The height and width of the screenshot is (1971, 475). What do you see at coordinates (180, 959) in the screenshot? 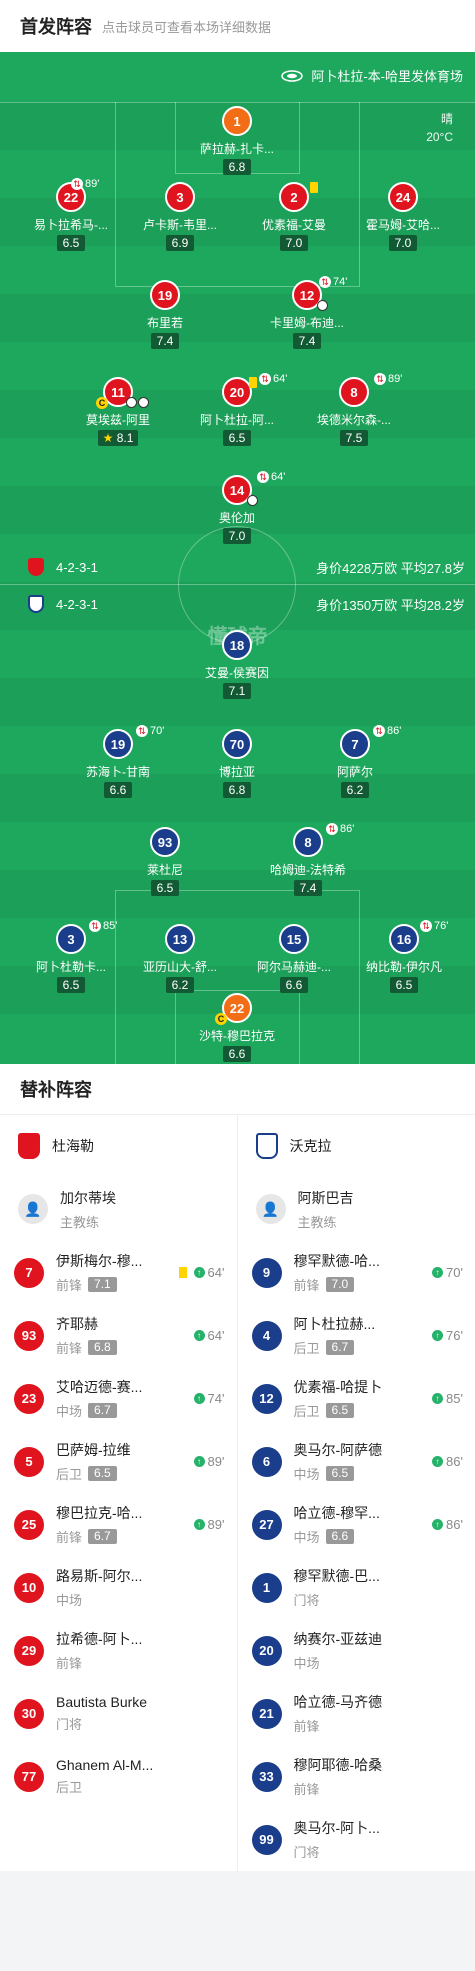
I see `away-player-13: 13 亚历山大-舒... 6.2` at bounding box center [180, 959].